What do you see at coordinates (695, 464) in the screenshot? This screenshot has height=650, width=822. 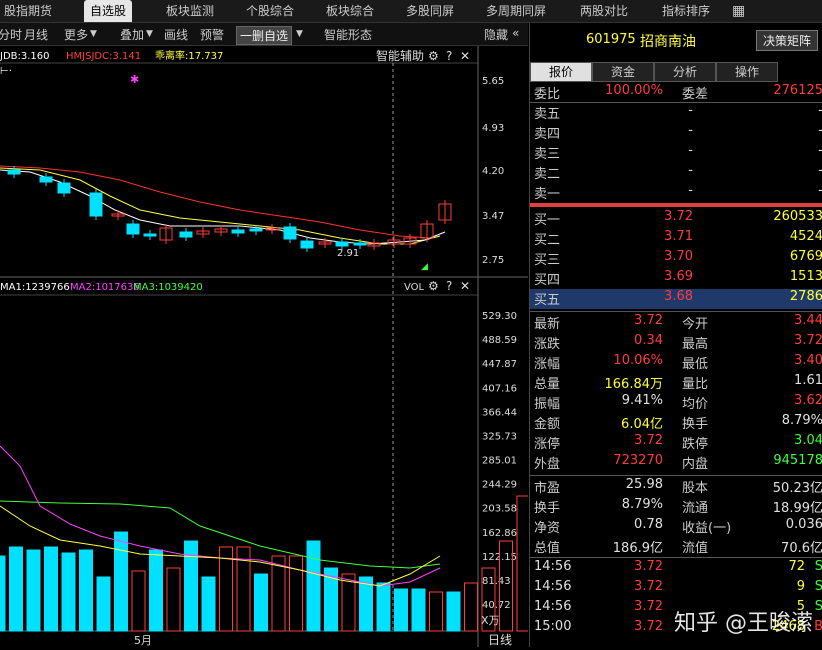 I see `stat-label: 内盘` at bounding box center [695, 464].